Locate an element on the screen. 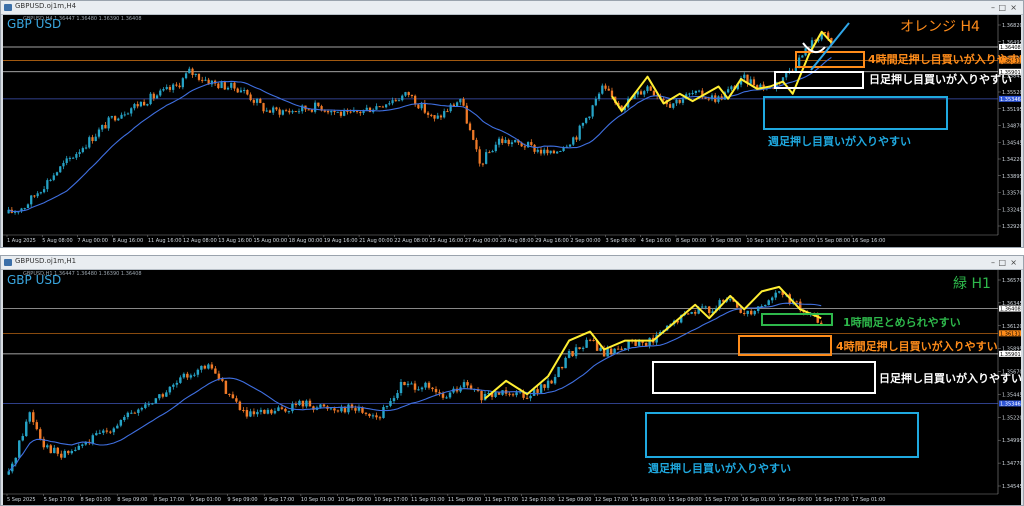 The height and width of the screenshot is (506, 1024). date-tick-label: 28 Aug 08:00 is located at coordinates (517, 241).